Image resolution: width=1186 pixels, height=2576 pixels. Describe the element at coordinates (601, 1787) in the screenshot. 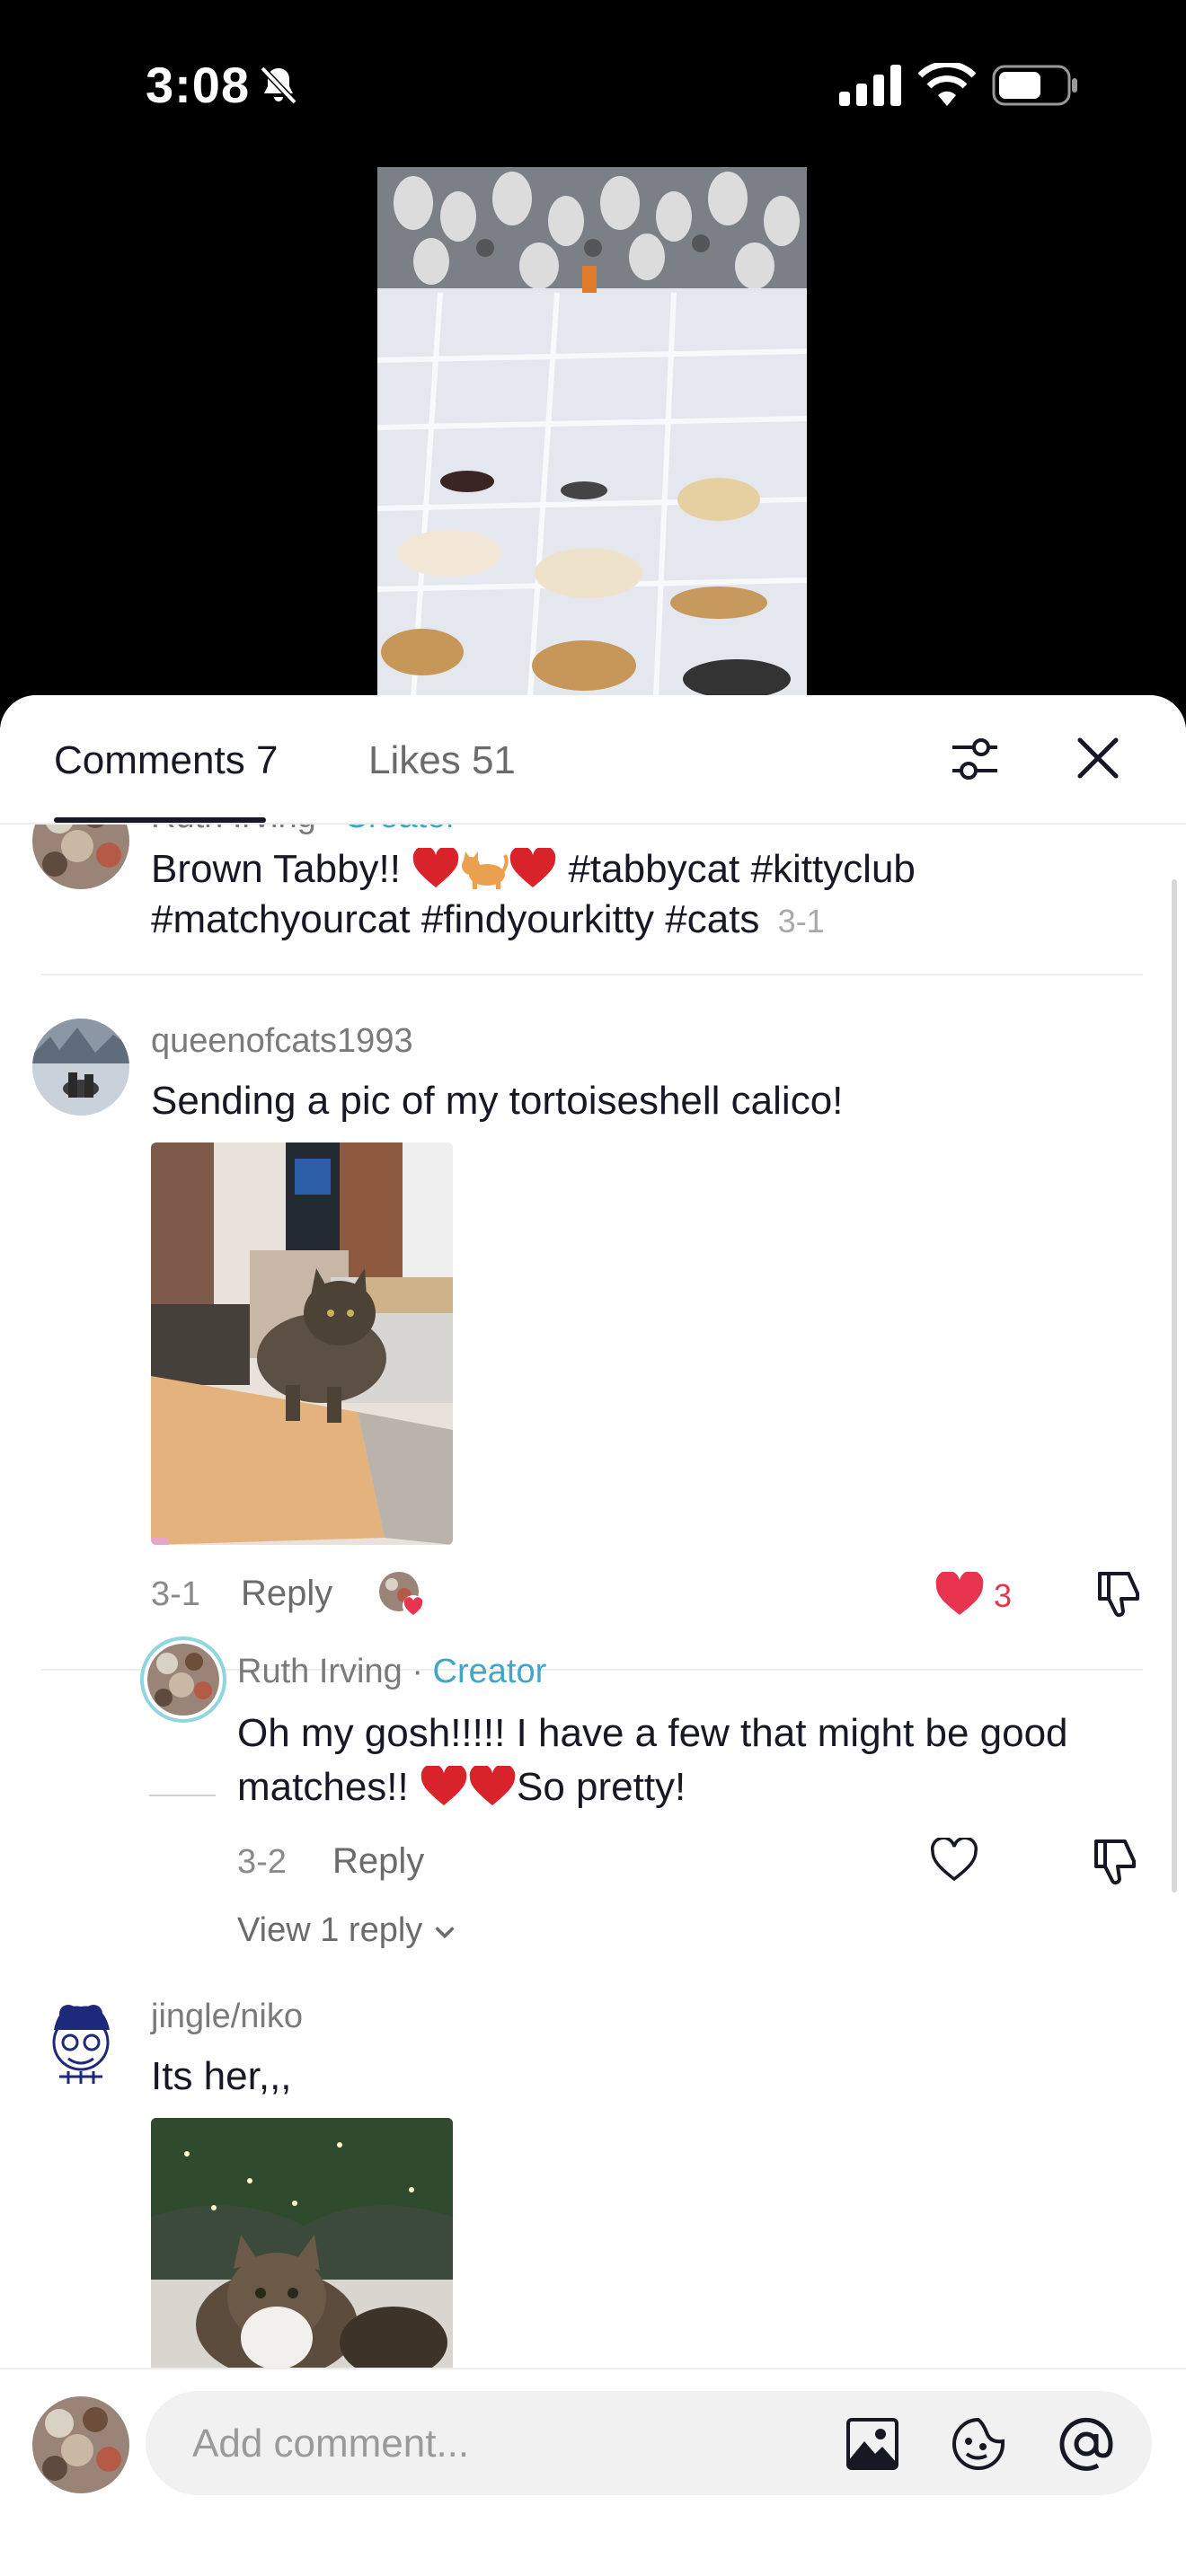

I see `reply-text-line-2-end: So pretty!` at that location.